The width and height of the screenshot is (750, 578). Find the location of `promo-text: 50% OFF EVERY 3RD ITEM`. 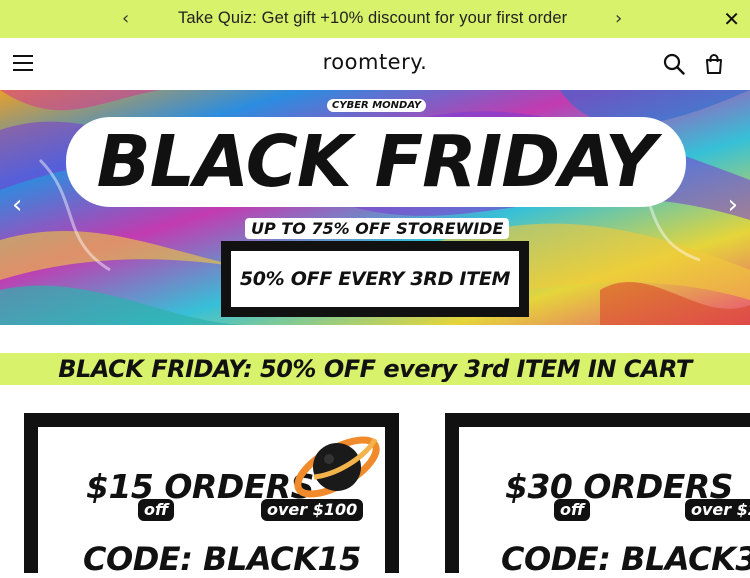

promo-text: 50% OFF EVERY 3RD ITEM is located at coordinates (375, 279).